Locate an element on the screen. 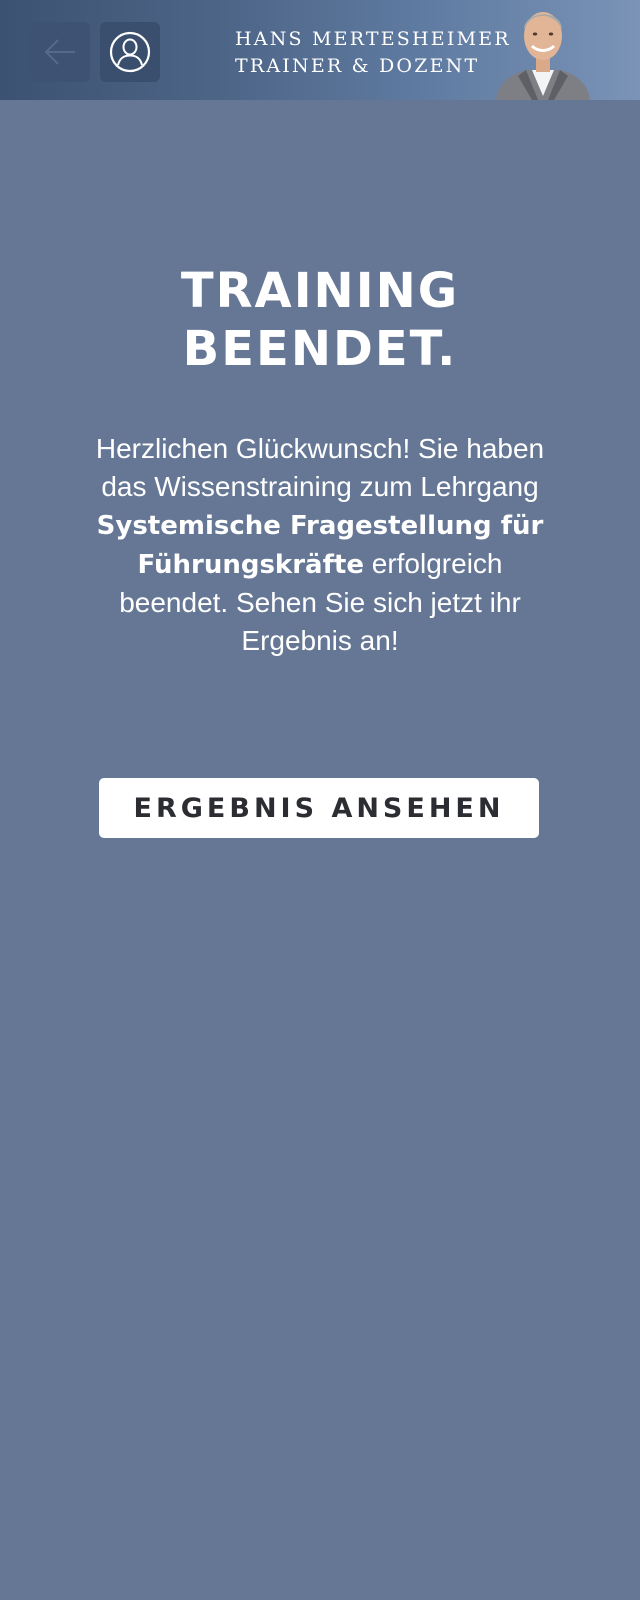  user-profile-icon is located at coordinates (130, 52).